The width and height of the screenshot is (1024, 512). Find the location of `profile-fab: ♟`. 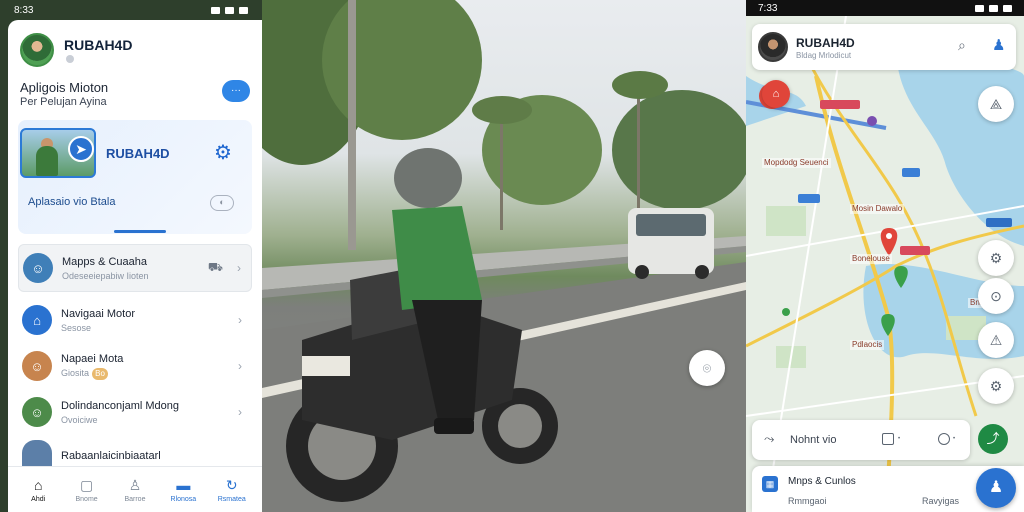

profile-fab: ♟ is located at coordinates (996, 488).